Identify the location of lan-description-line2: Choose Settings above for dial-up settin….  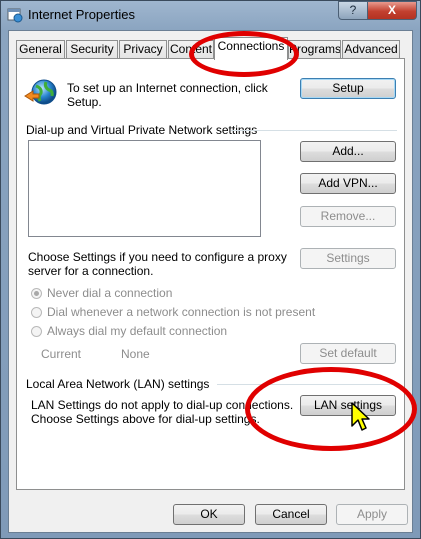
(145, 419).